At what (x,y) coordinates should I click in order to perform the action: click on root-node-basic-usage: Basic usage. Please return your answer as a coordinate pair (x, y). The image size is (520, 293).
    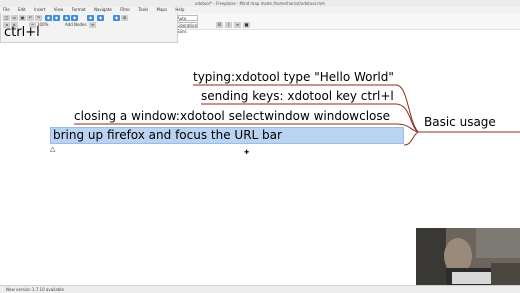
    Looking at the image, I should click on (460, 122).